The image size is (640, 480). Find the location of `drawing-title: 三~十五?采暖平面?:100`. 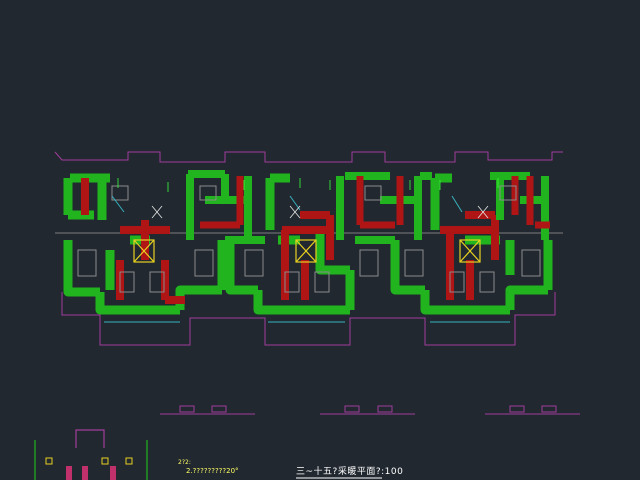

drawing-title: 三~十五?采暖平面?:100 is located at coordinates (350, 472).